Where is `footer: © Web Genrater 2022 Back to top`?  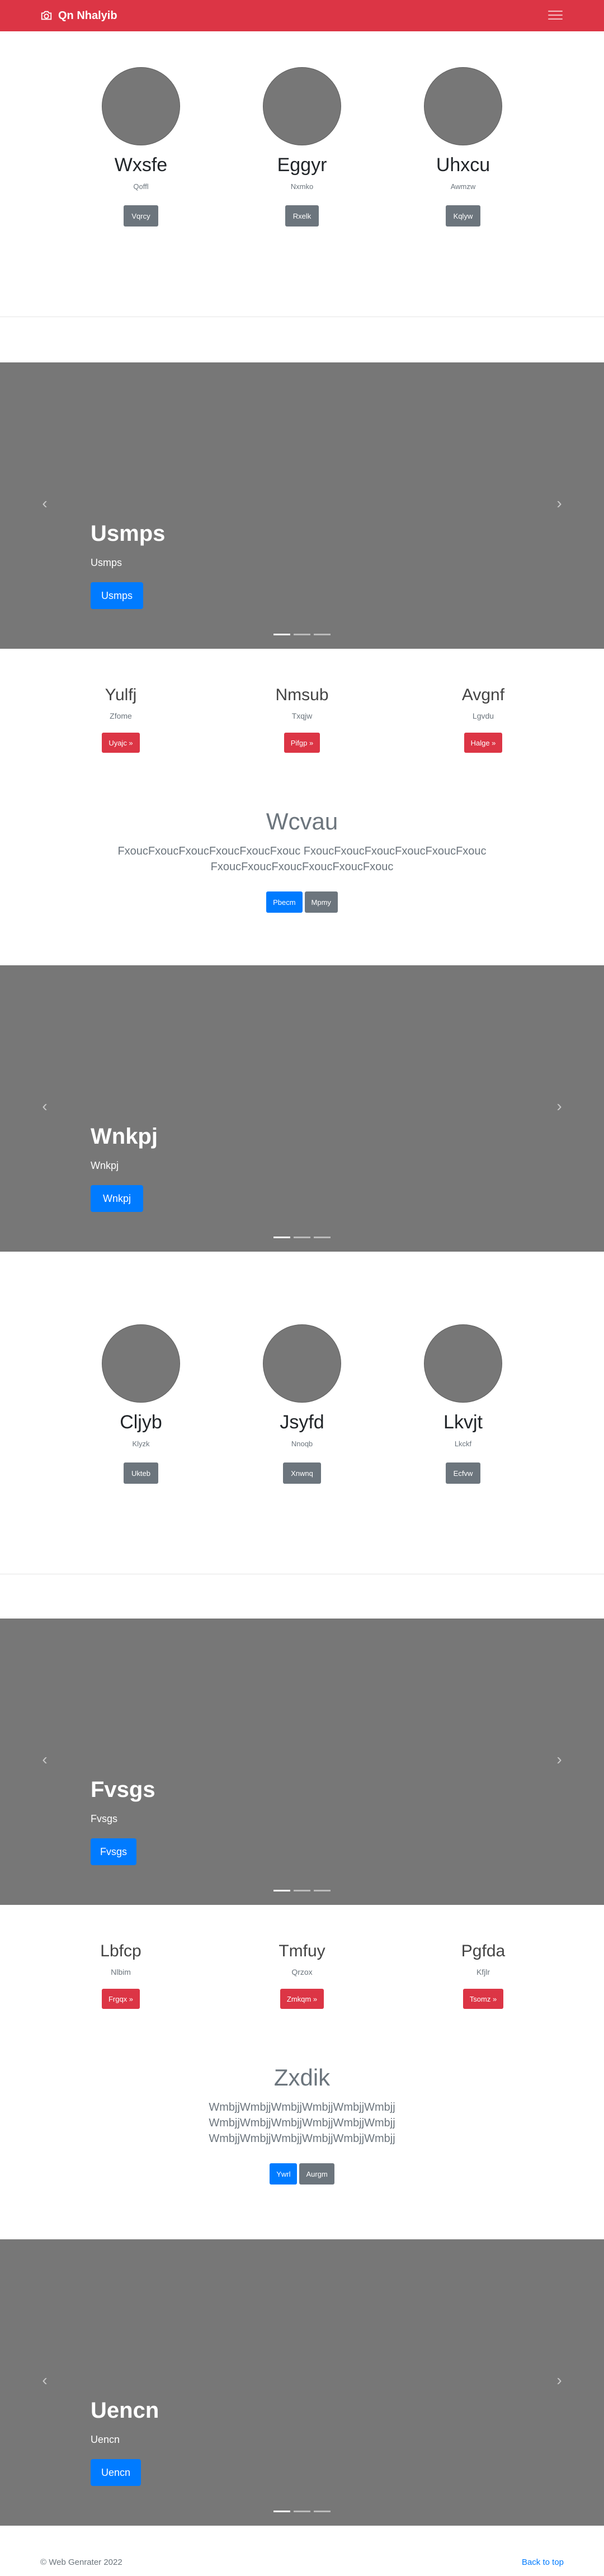 footer: © Web Genrater 2022 Back to top is located at coordinates (302, 2562).